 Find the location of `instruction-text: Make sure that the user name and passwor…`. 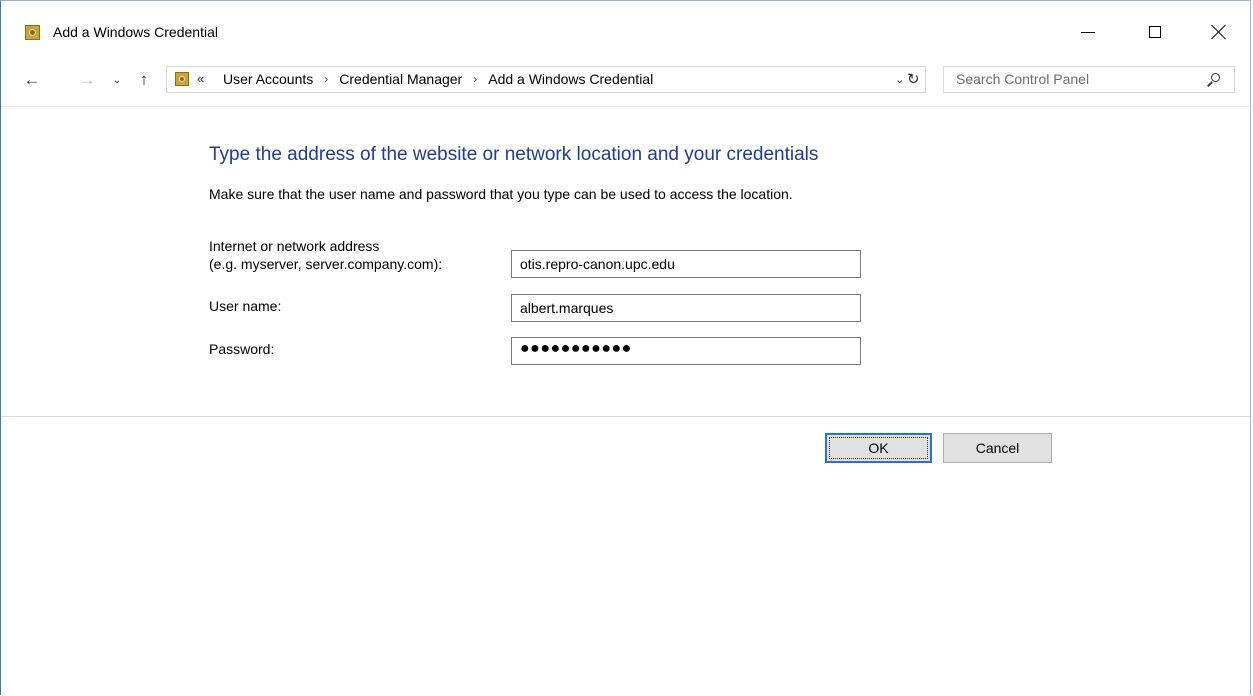

instruction-text: Make sure that the user name and passwor… is located at coordinates (501, 194).